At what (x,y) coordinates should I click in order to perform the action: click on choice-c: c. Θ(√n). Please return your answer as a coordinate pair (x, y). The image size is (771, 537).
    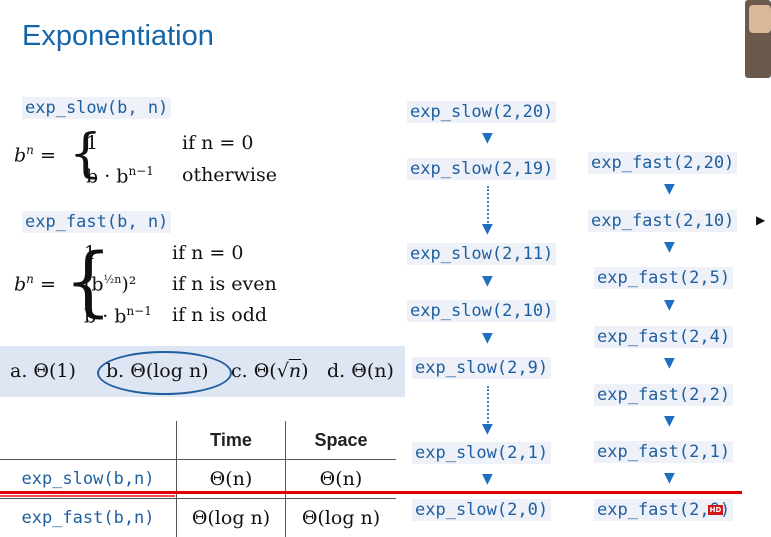
    Looking at the image, I should click on (270, 371).